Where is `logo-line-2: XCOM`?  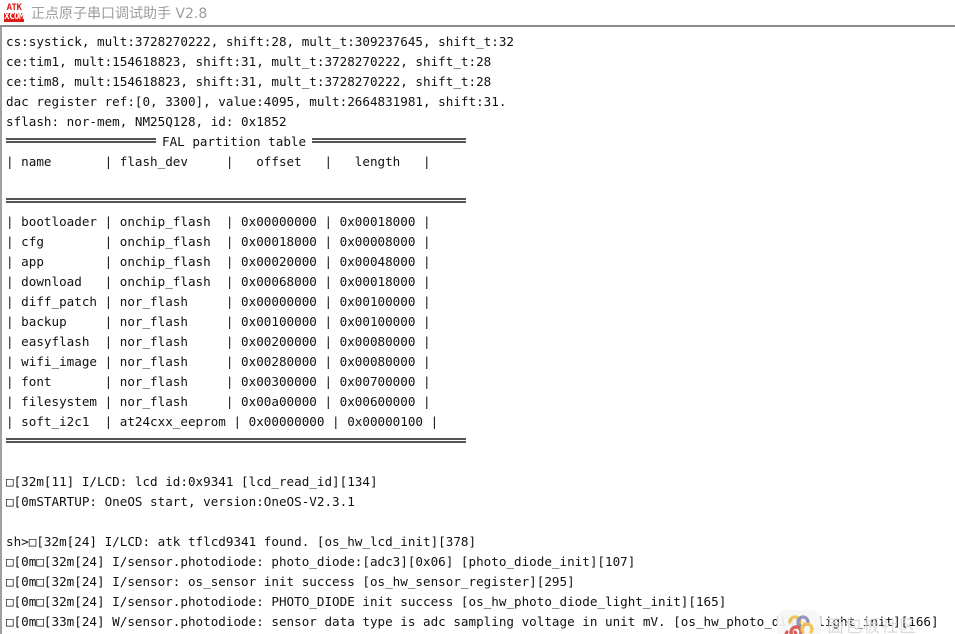 logo-line-2: XCOM is located at coordinates (14, 16).